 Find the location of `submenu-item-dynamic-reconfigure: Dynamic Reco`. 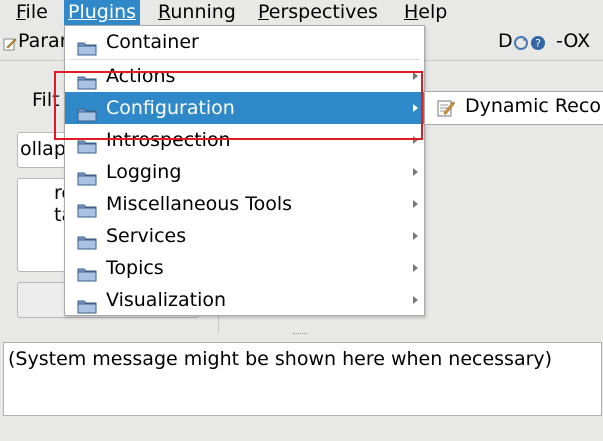

submenu-item-dynamic-reconfigure: Dynamic Reco is located at coordinates (514, 108).